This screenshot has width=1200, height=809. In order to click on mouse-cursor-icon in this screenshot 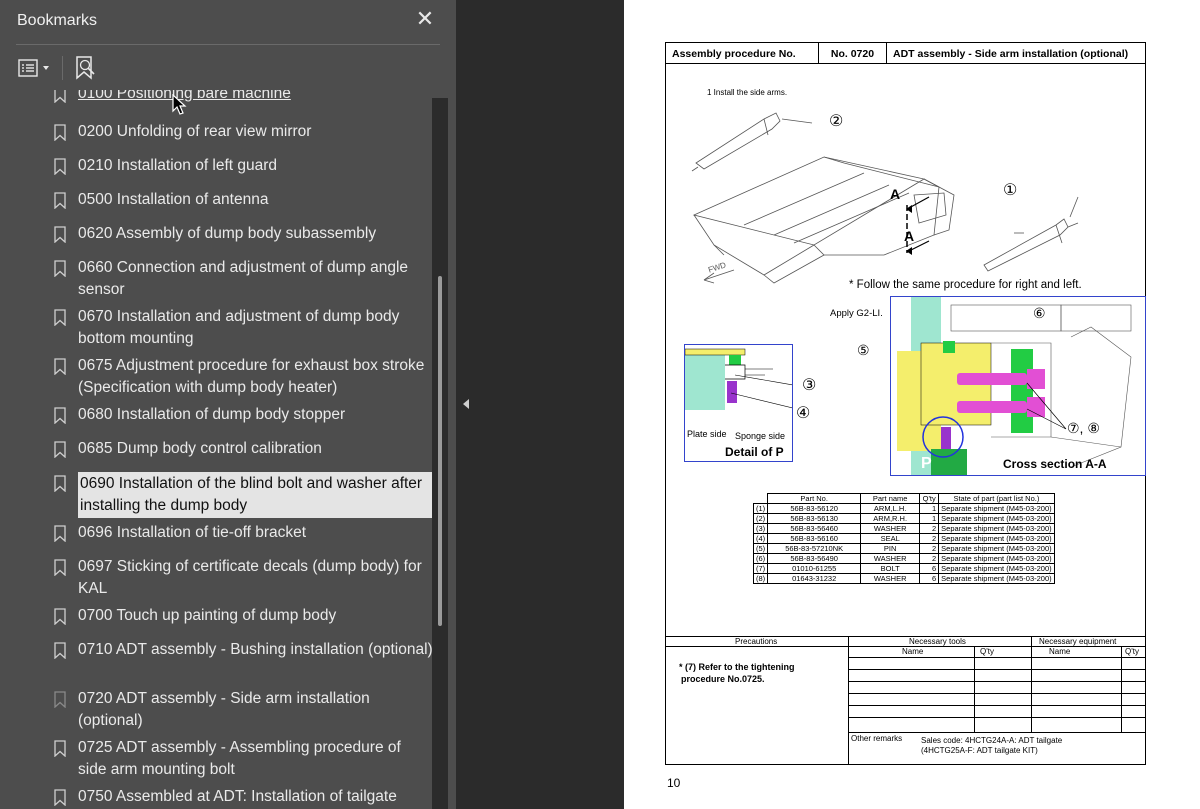, I will do `click(179, 104)`.